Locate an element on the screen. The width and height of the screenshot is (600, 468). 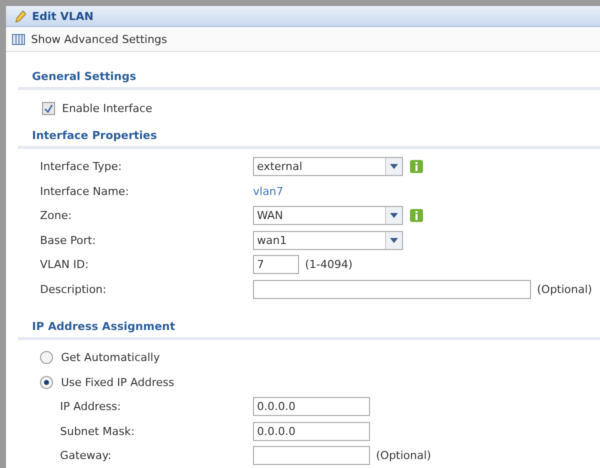
checkbox-label: Enable Interface is located at coordinates (107, 108).